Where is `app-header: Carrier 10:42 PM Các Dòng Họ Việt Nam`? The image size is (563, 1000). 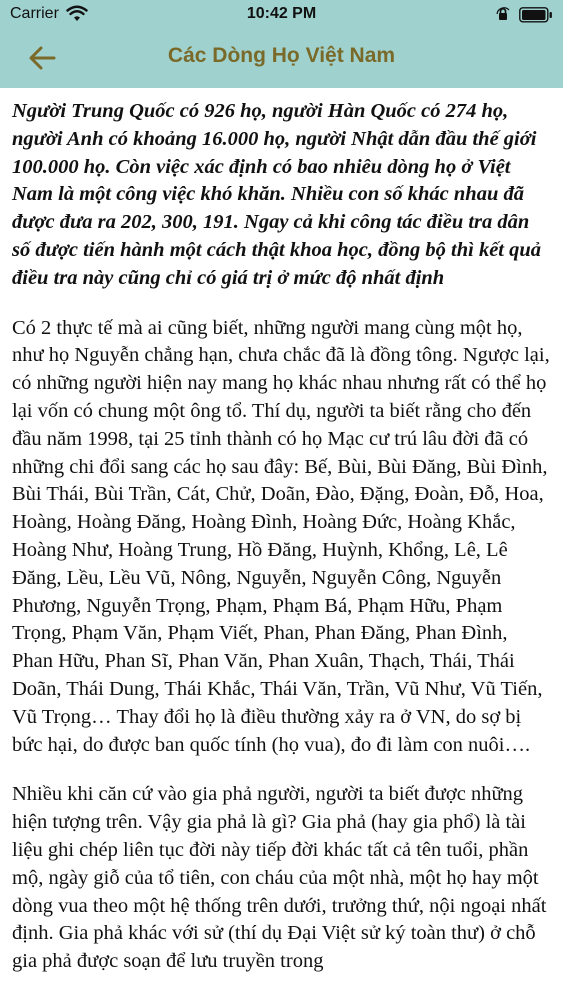
app-header: Carrier 10:42 PM Các Dòng Họ Việt Nam is located at coordinates (281, 44).